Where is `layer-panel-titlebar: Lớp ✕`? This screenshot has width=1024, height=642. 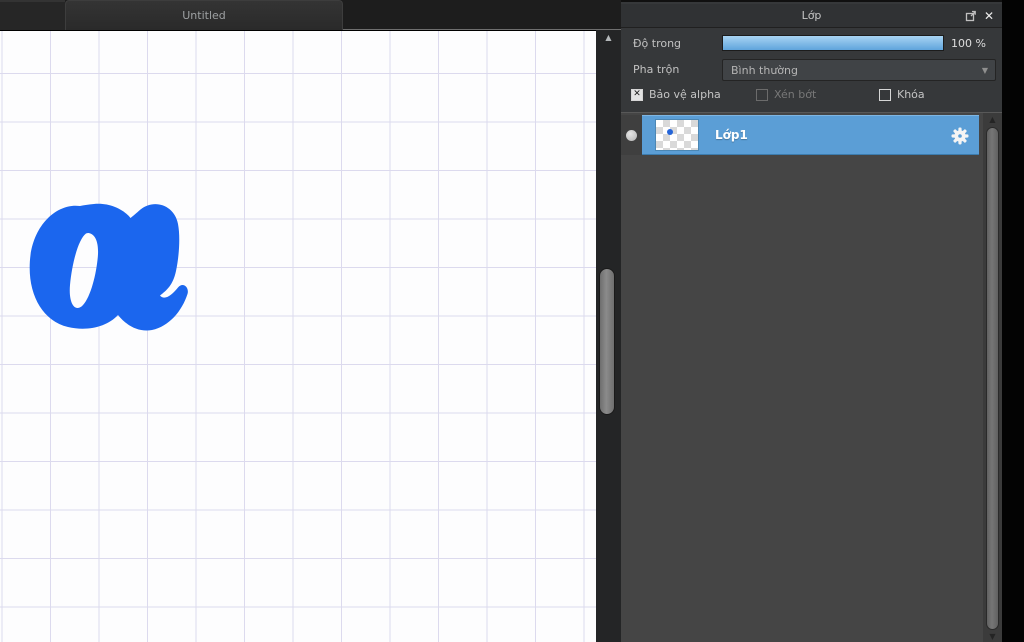
layer-panel-titlebar: Lớp ✕ is located at coordinates (811, 16).